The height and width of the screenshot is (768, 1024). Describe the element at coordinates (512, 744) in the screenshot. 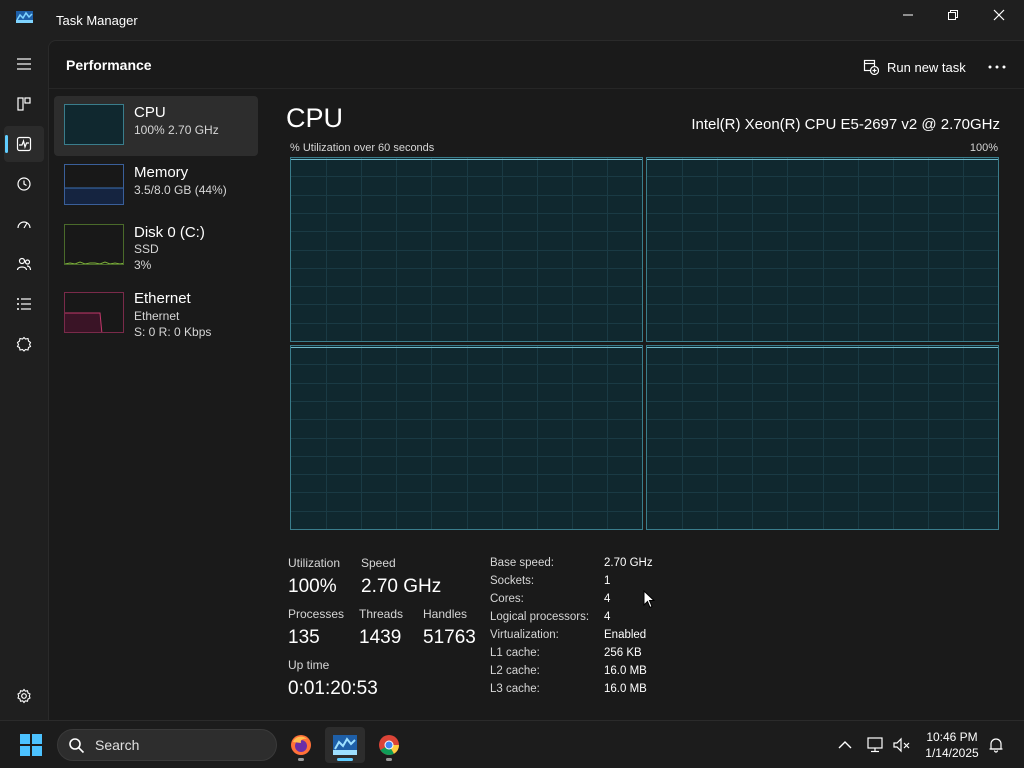

I see `taskbar: 10:46 PM 1/14/2025` at that location.